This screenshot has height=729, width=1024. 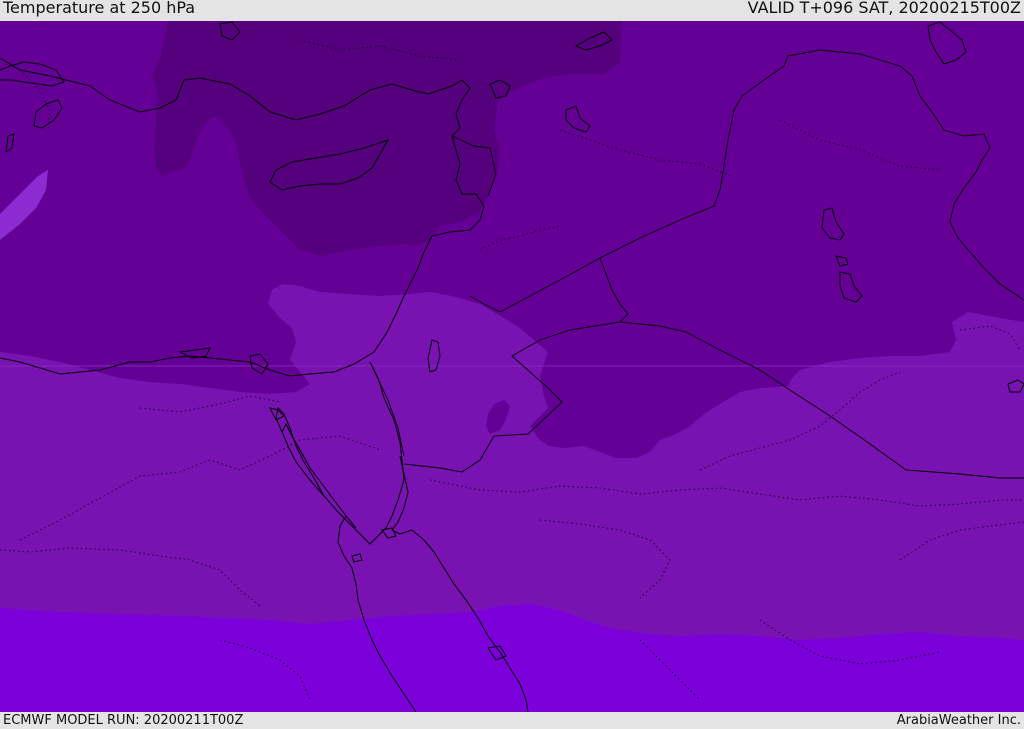 What do you see at coordinates (884, 8) in the screenshot?
I see `valid-time: VALID T+096 SAT, 20200215T00Z` at bounding box center [884, 8].